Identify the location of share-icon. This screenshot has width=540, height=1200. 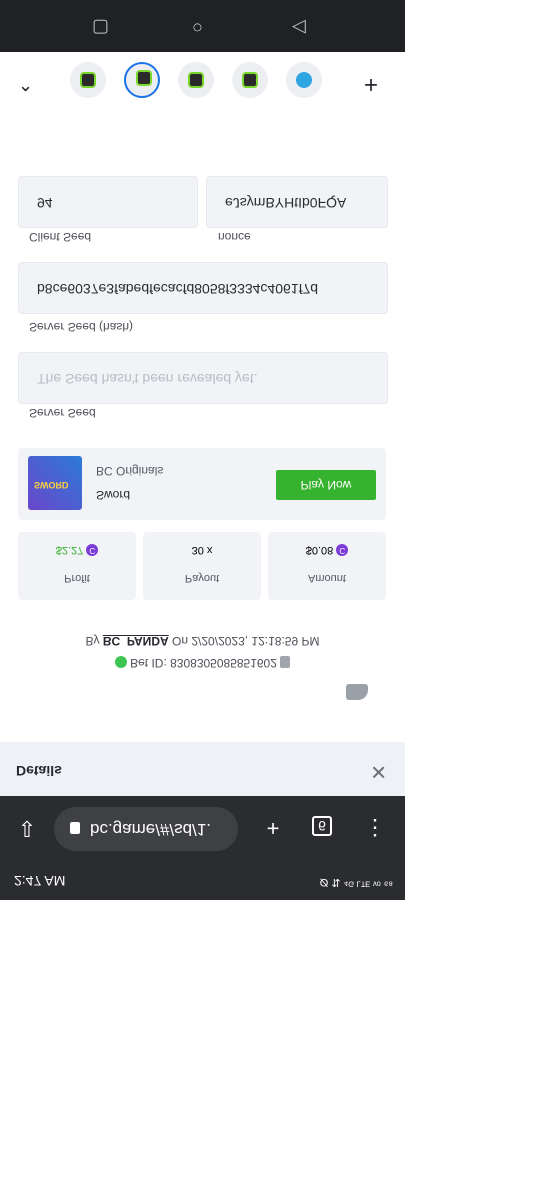
(357, 692).